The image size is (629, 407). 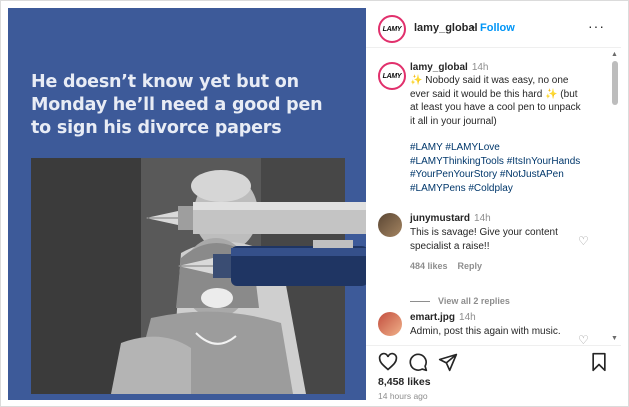 What do you see at coordinates (494, 94) in the screenshot?
I see `caption-line: ever said it would be this hard ✨ (but` at bounding box center [494, 94].